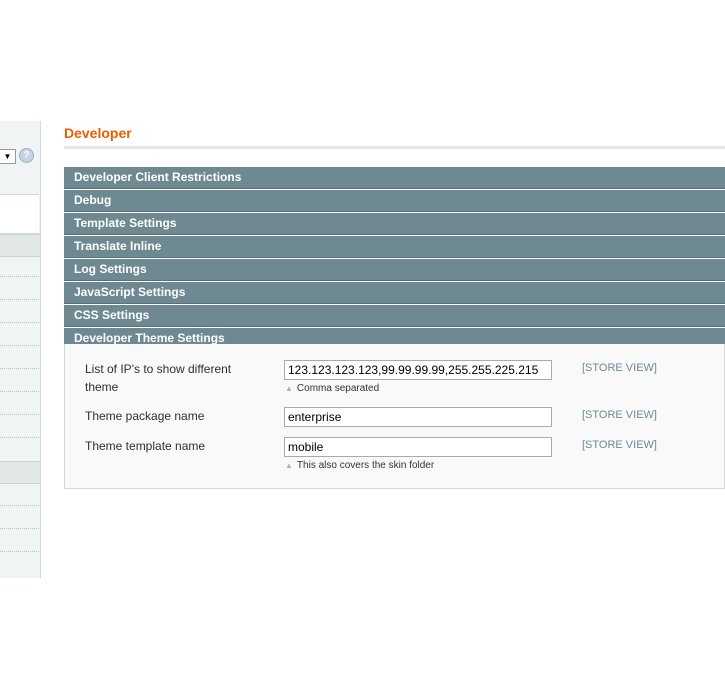 The height and width of the screenshot is (680, 725). What do you see at coordinates (158, 378) in the screenshot?
I see `ip-list-label: List of IP's to show different theme` at bounding box center [158, 378].